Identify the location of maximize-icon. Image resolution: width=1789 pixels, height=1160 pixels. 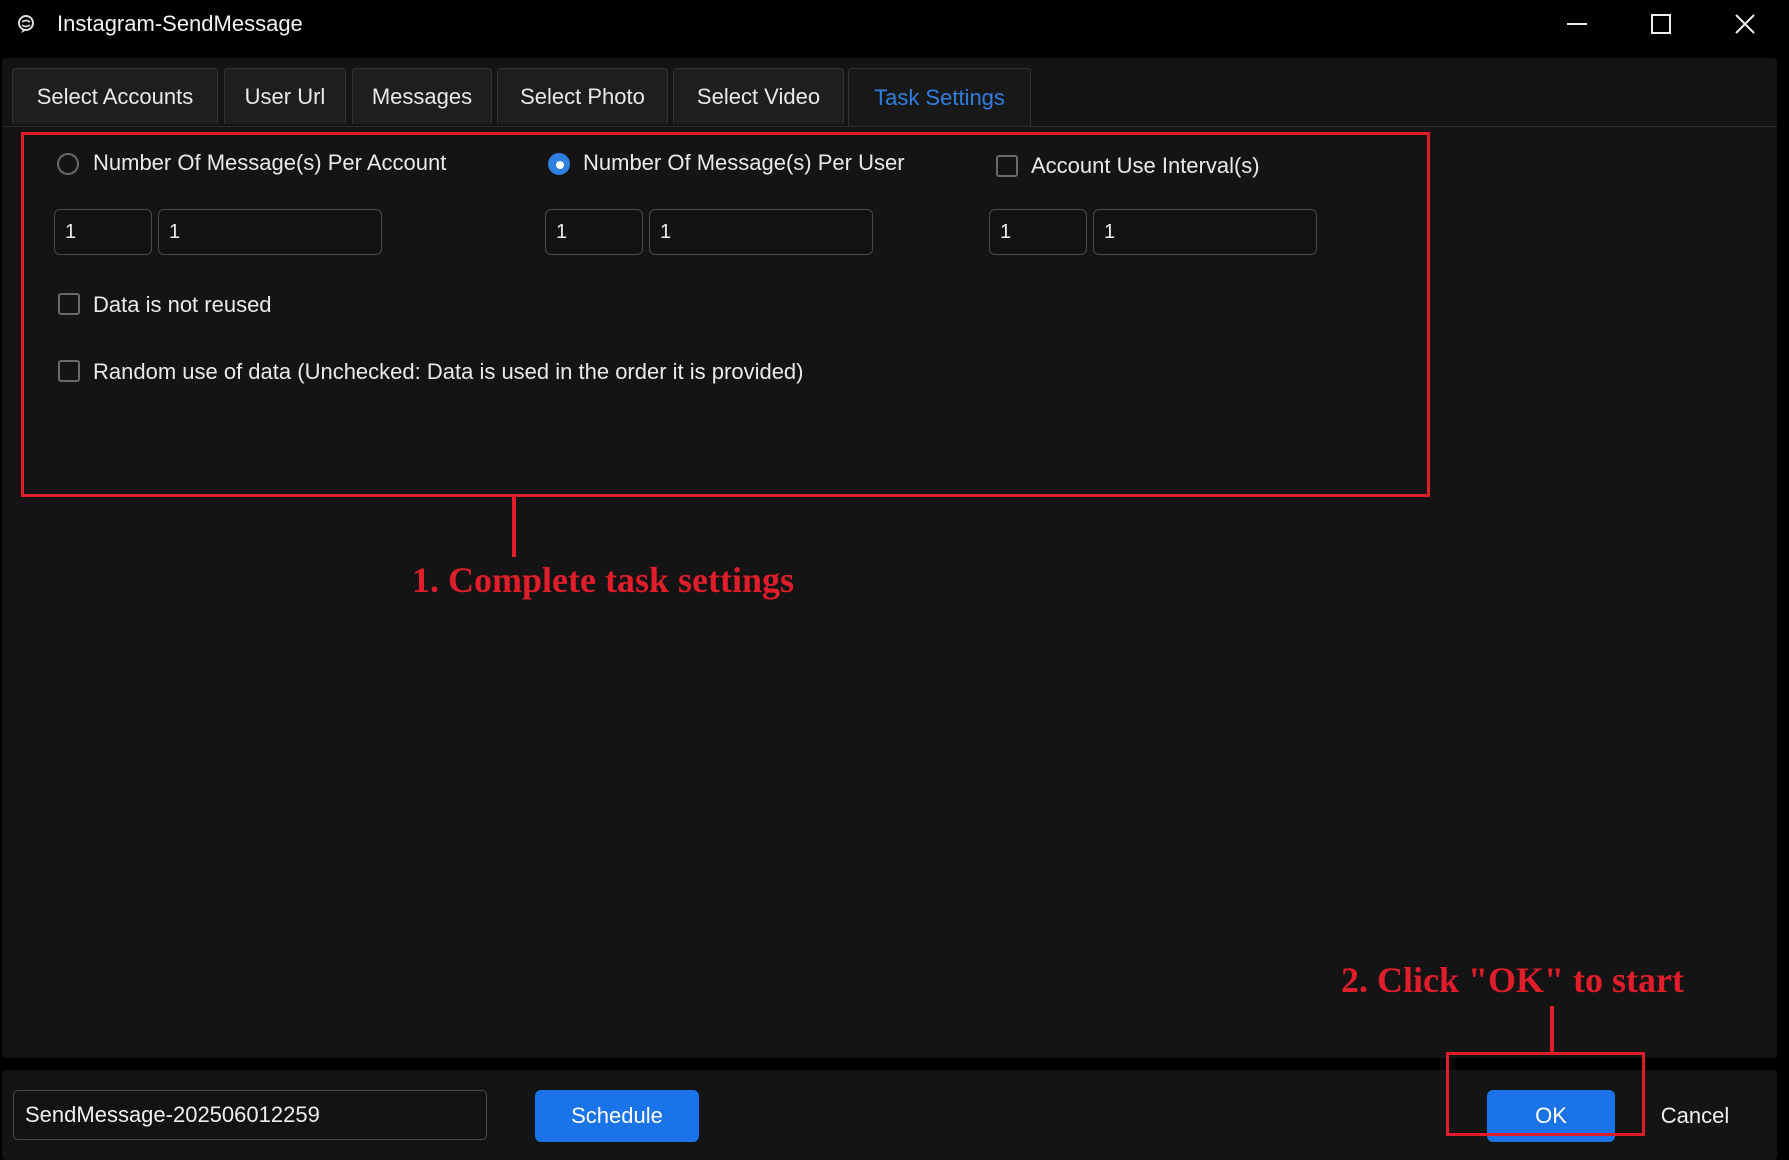
(1661, 24).